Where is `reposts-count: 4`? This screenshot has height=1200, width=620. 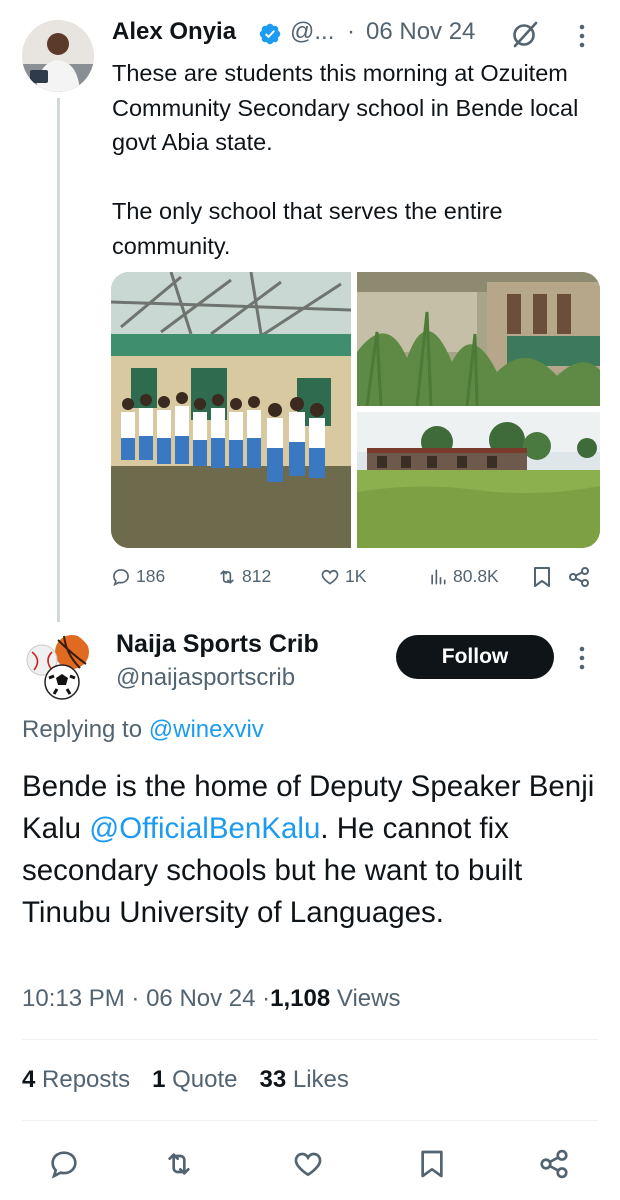
reposts-count: 4 is located at coordinates (29, 1079).